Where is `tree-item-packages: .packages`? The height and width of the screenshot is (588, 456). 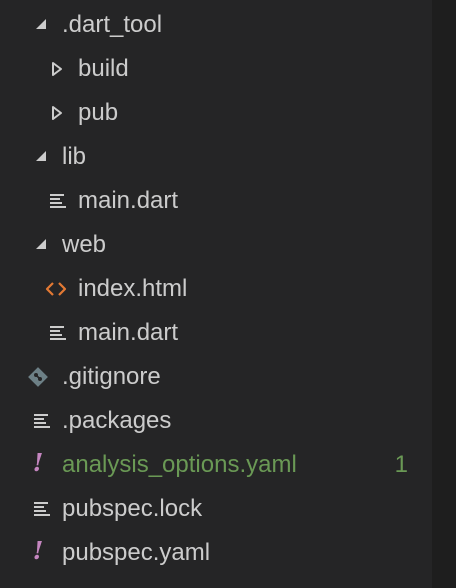 tree-item-packages: .packages is located at coordinates (216, 421).